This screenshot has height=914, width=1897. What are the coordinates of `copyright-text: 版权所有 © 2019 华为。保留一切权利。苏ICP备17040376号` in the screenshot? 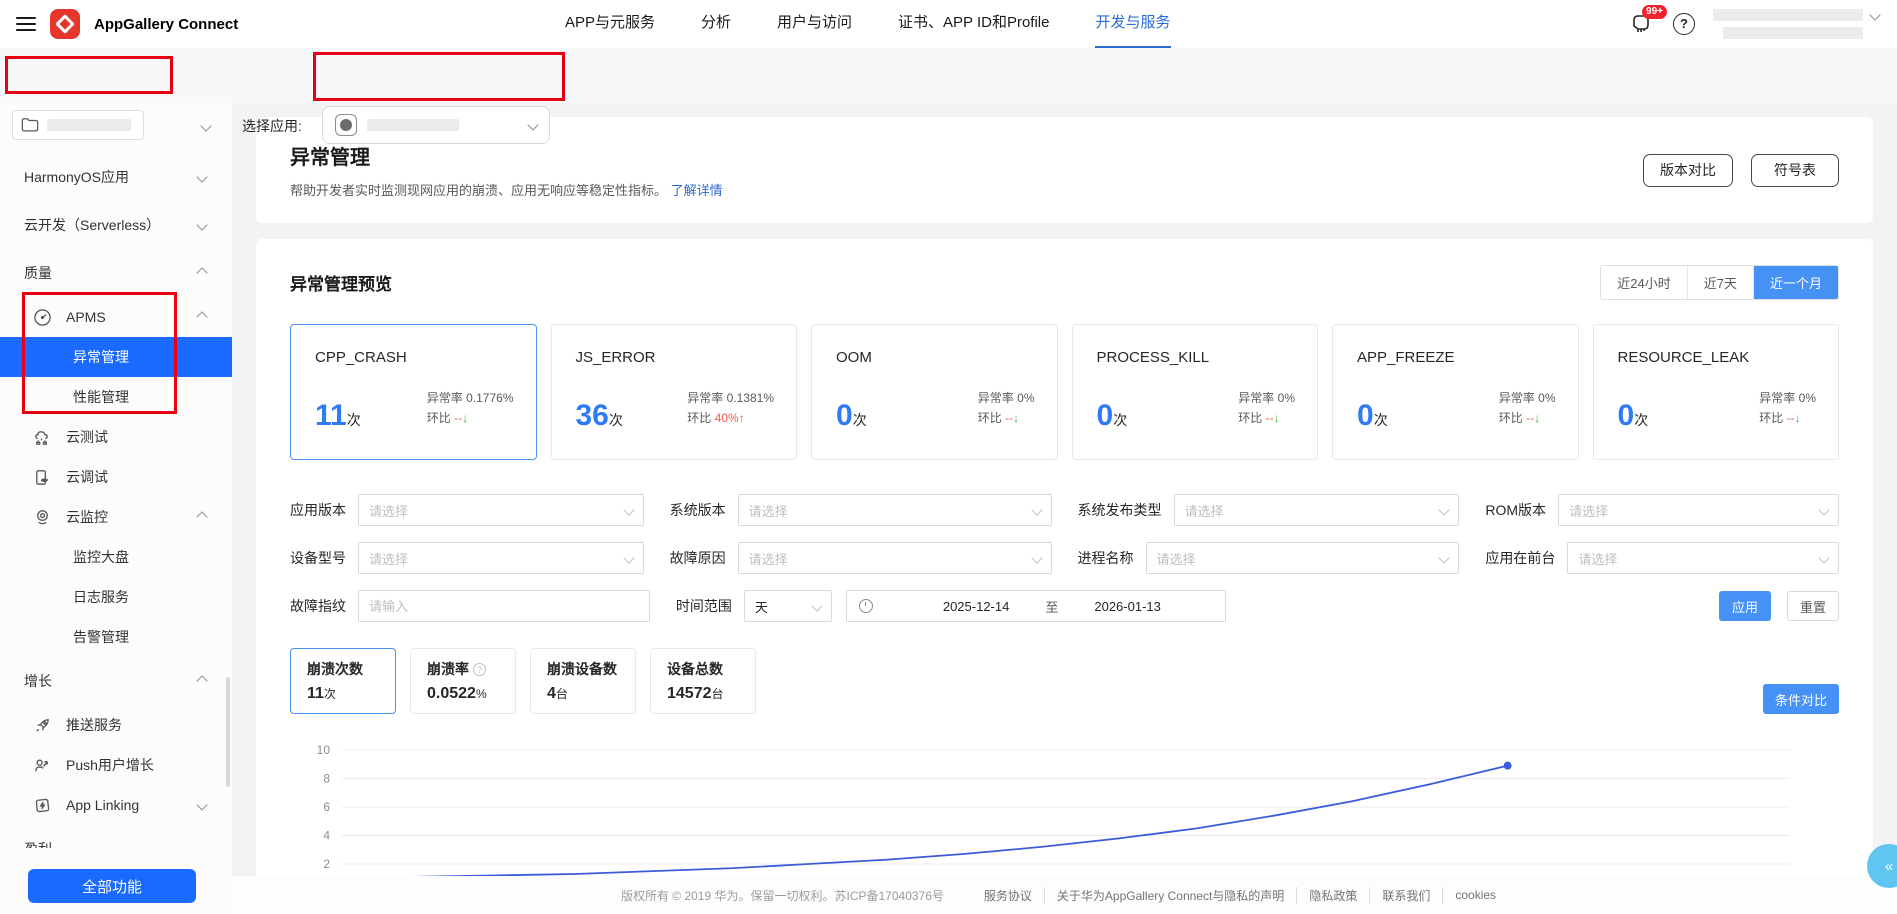 It's located at (782, 895).